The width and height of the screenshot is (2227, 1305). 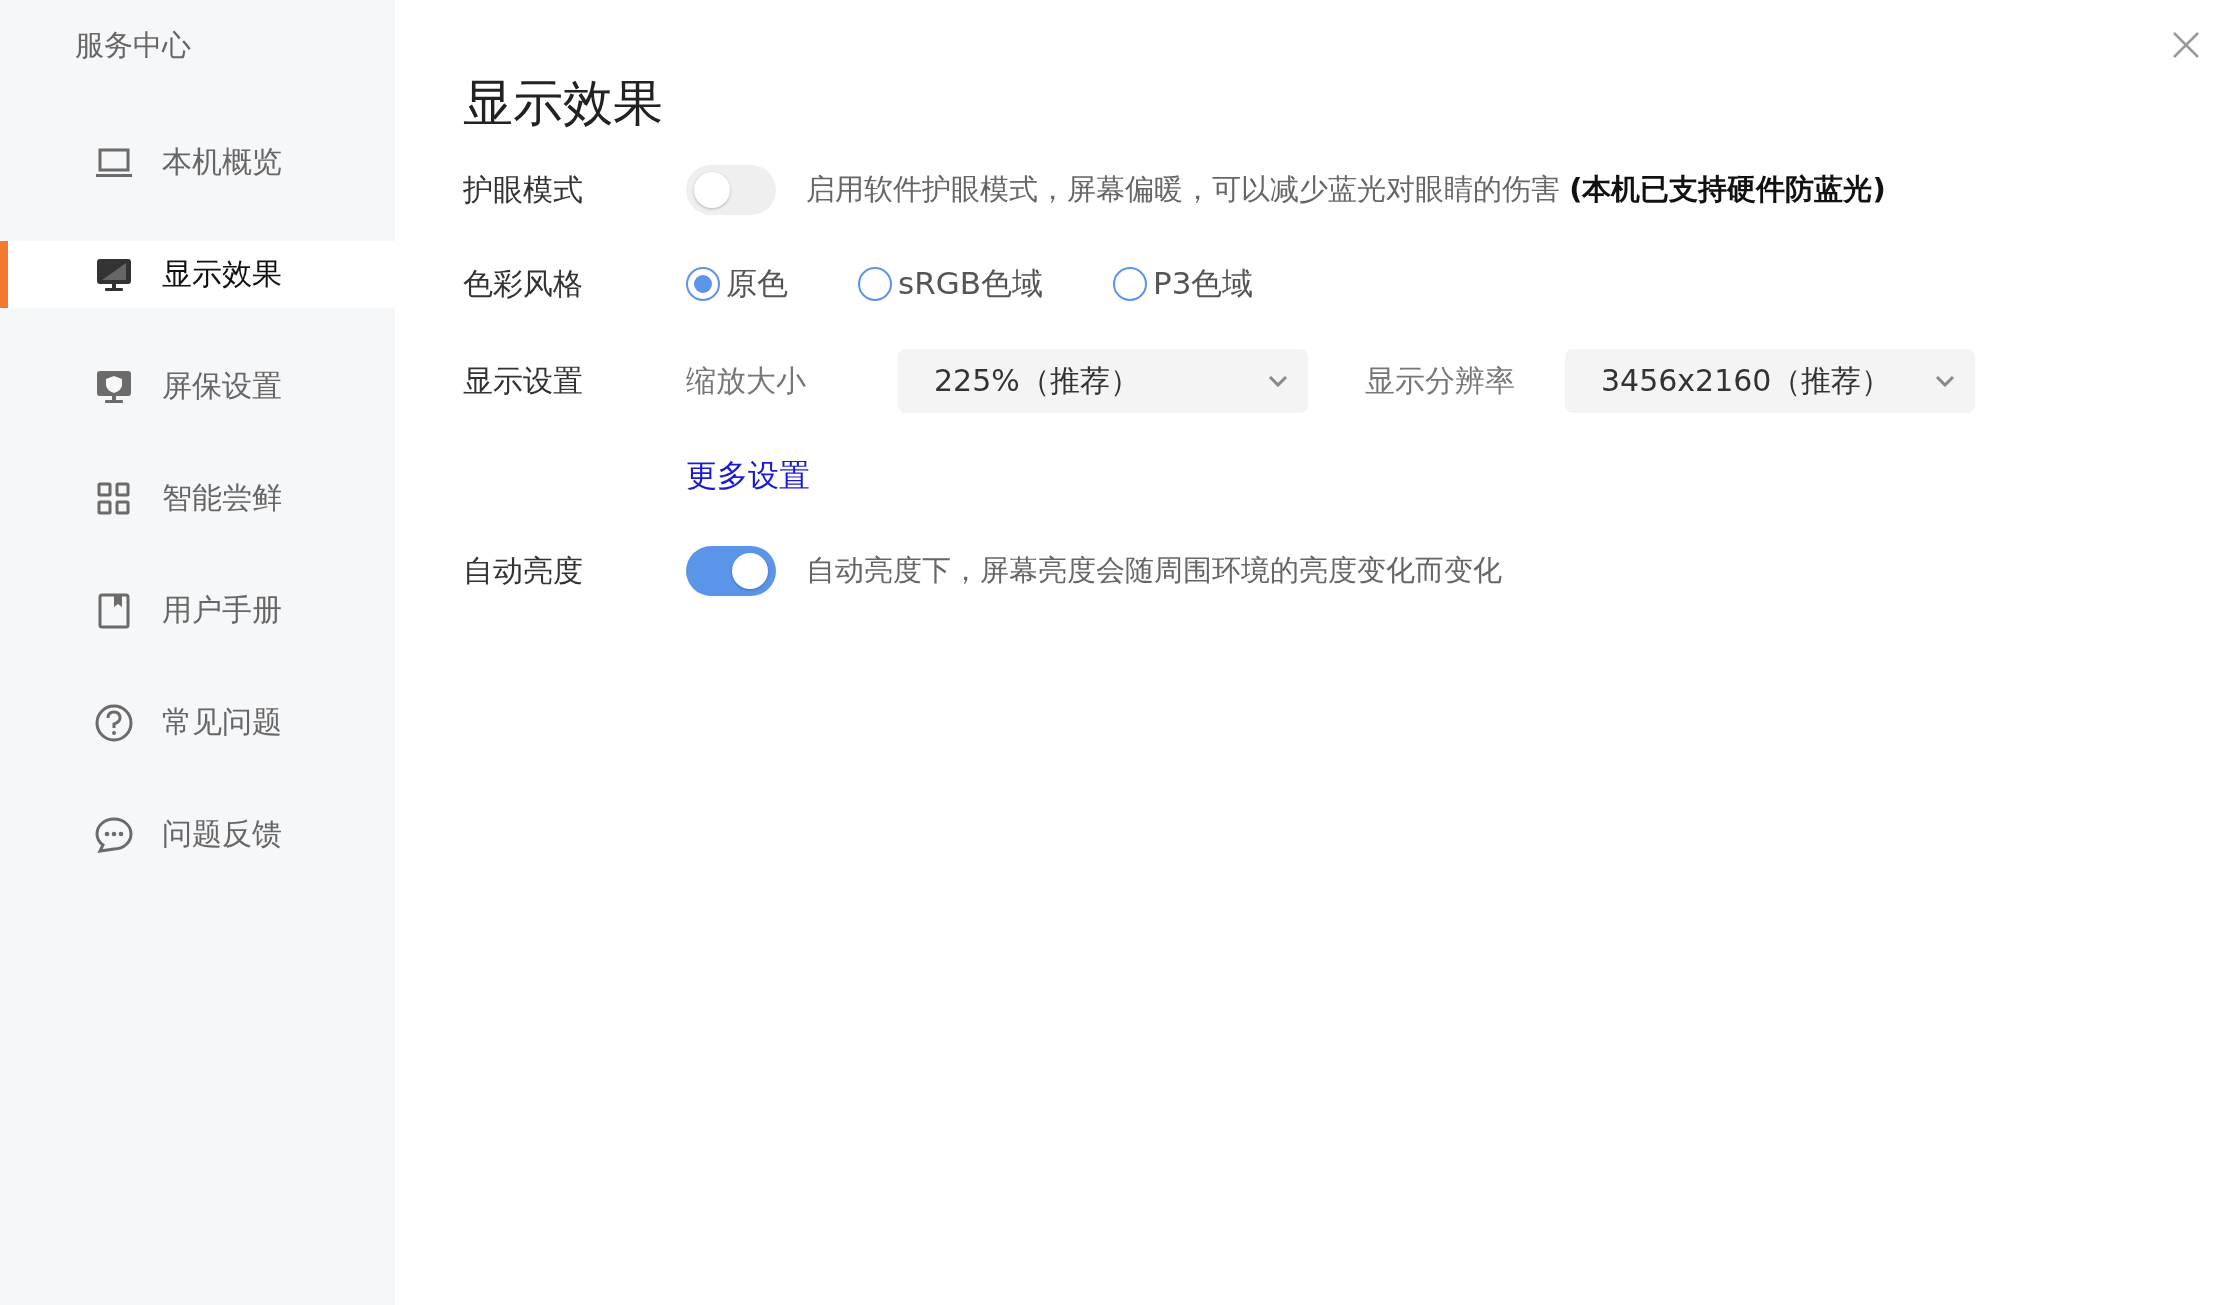 What do you see at coordinates (757, 283) in the screenshot?
I see `radio-label: 原色` at bounding box center [757, 283].